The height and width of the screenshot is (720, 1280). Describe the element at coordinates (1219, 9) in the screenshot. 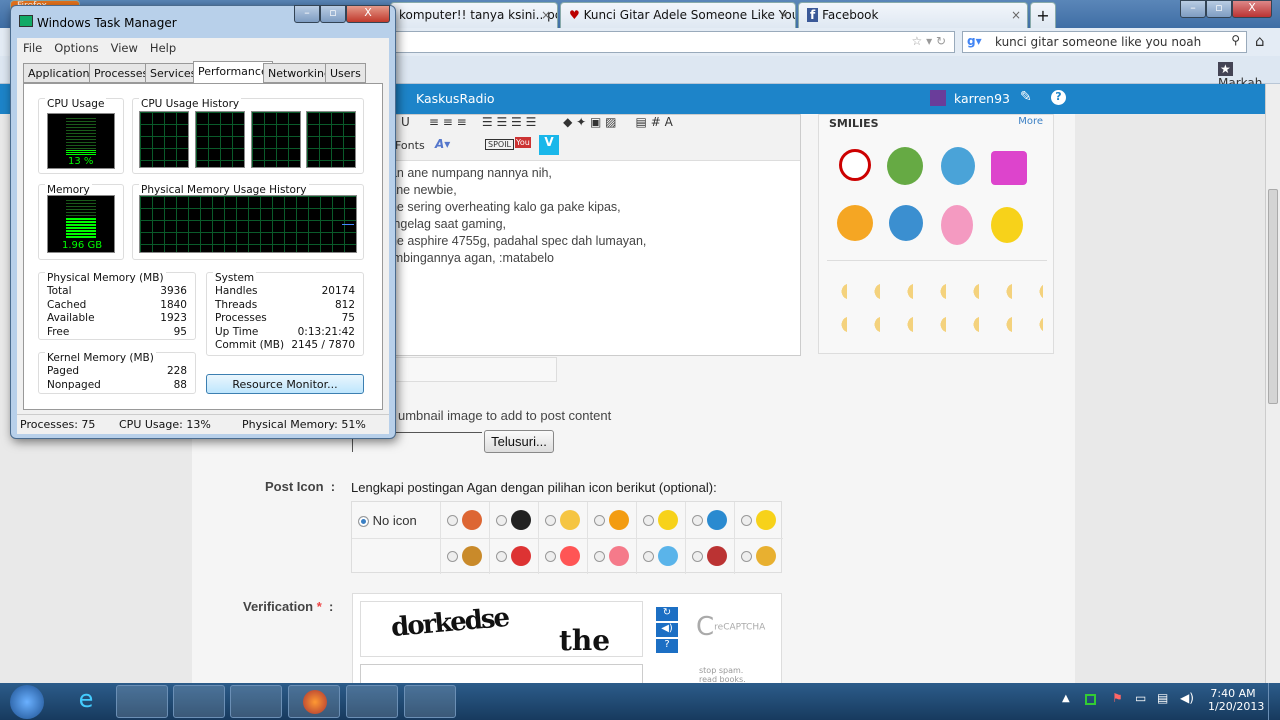

I see `maximize-button: ▫` at that location.